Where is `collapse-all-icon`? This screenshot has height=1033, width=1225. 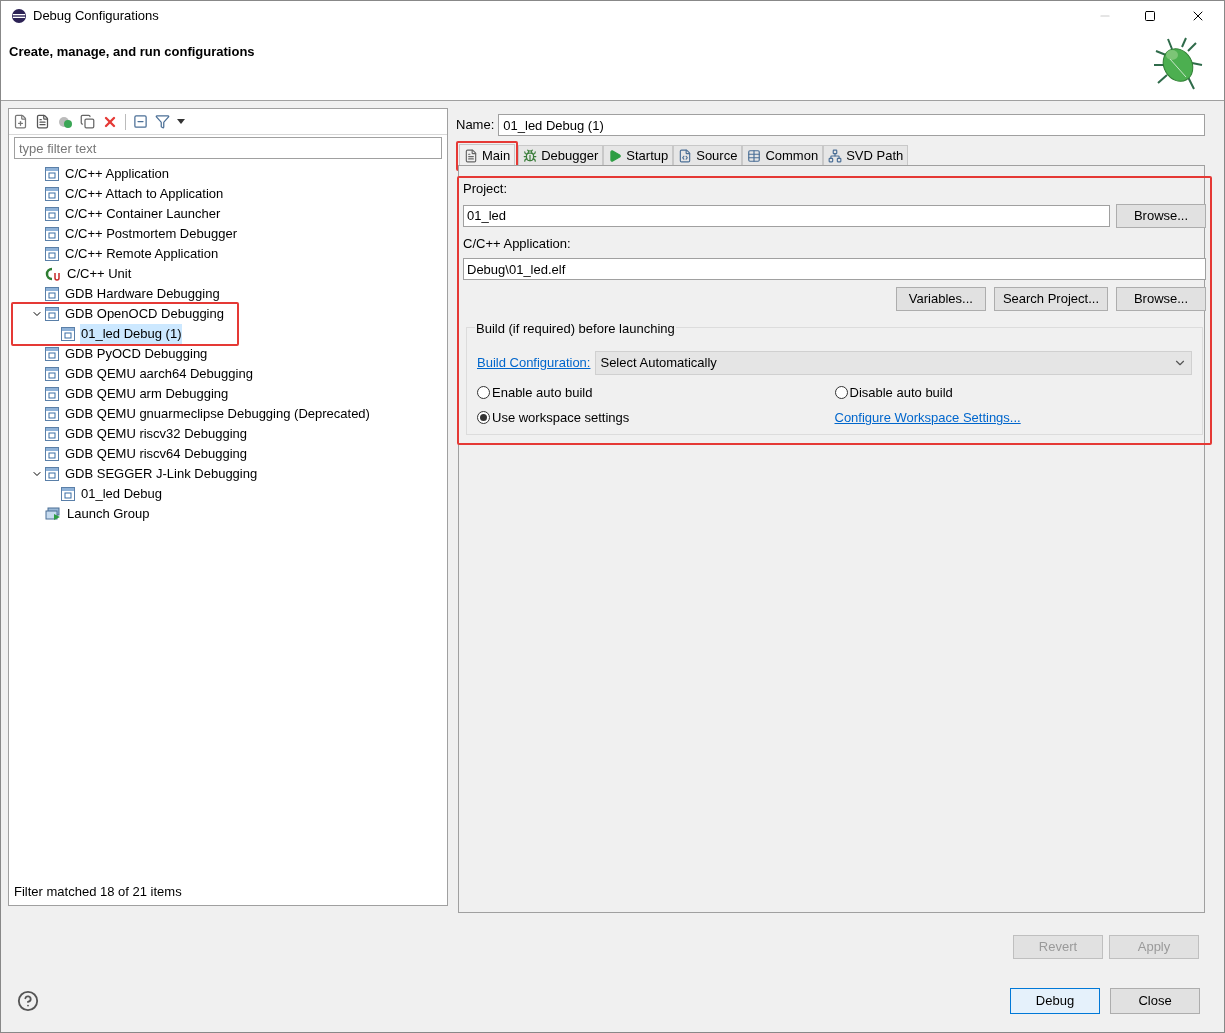
collapse-all-icon is located at coordinates (140, 121).